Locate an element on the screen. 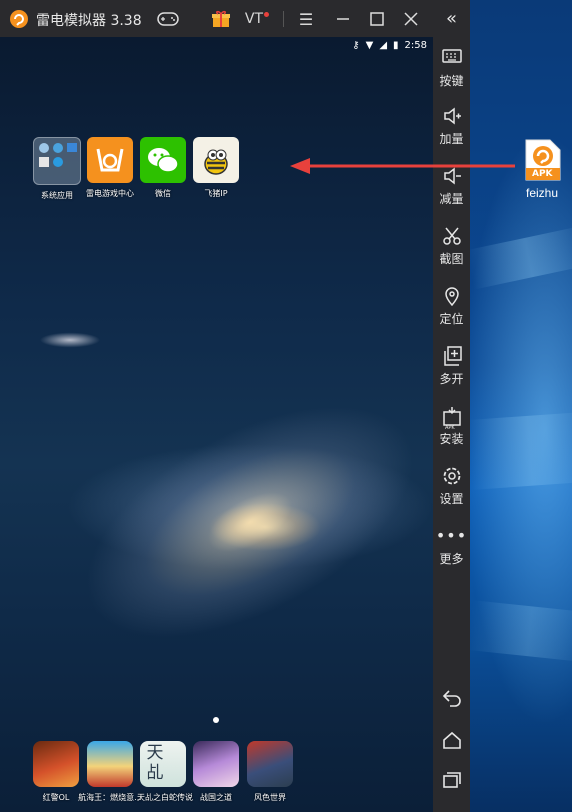  drag-arrow is located at coordinates (402, 166).